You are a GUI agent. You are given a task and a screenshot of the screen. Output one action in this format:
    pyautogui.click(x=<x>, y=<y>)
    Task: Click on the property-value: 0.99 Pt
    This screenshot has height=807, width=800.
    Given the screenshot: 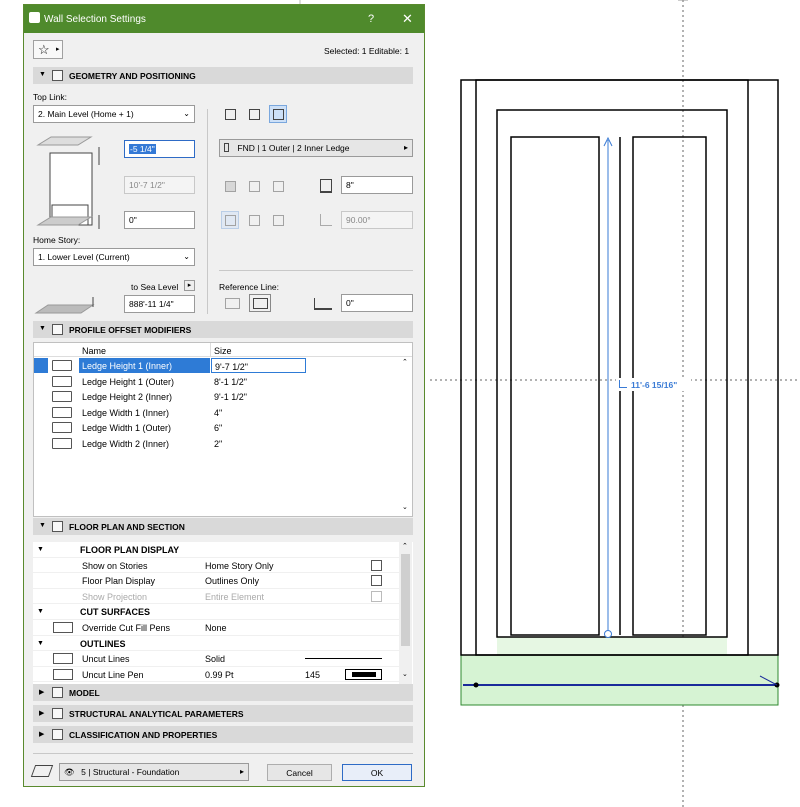 What is the action you would take?
    pyautogui.click(x=219, y=675)
    